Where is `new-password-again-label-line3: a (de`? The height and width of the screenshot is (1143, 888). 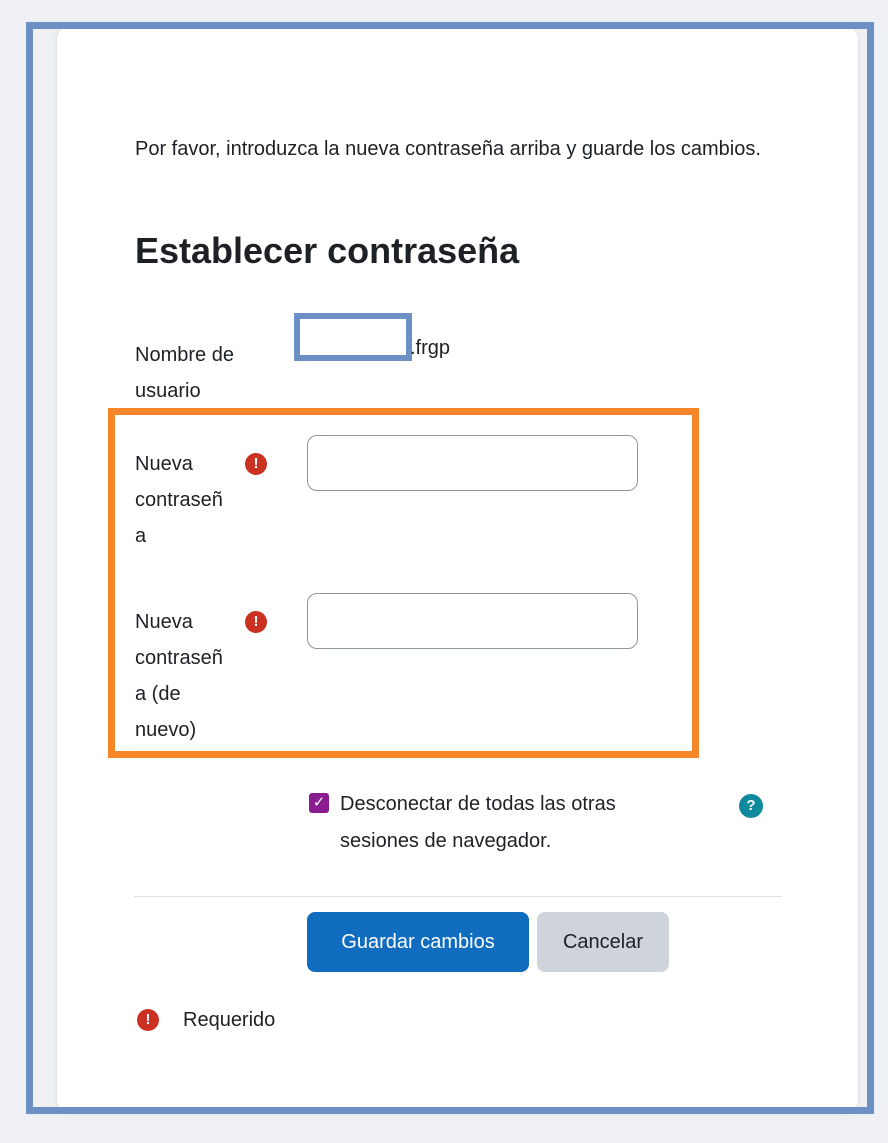 new-password-again-label-line3: a (de is located at coordinates (158, 694).